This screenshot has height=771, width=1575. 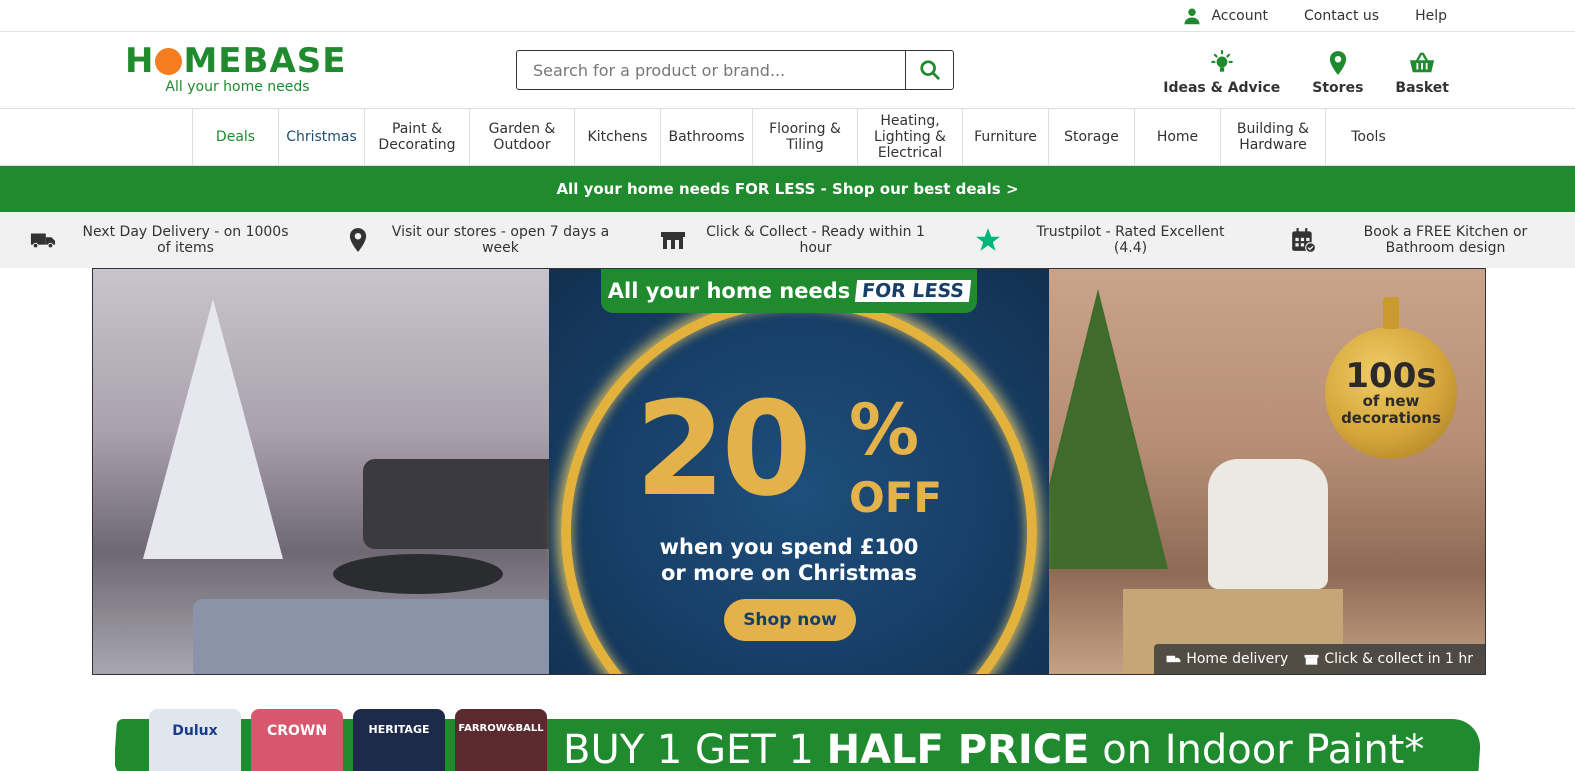 I want to click on paint-offer-end: on Indoor Paint*, so click(x=1257, y=749).